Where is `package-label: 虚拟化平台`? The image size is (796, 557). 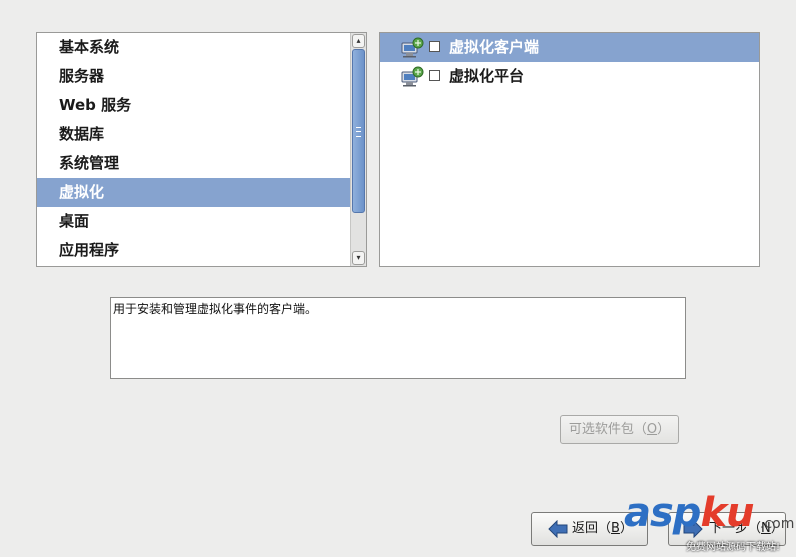 package-label: 虚拟化平台 is located at coordinates (487, 76).